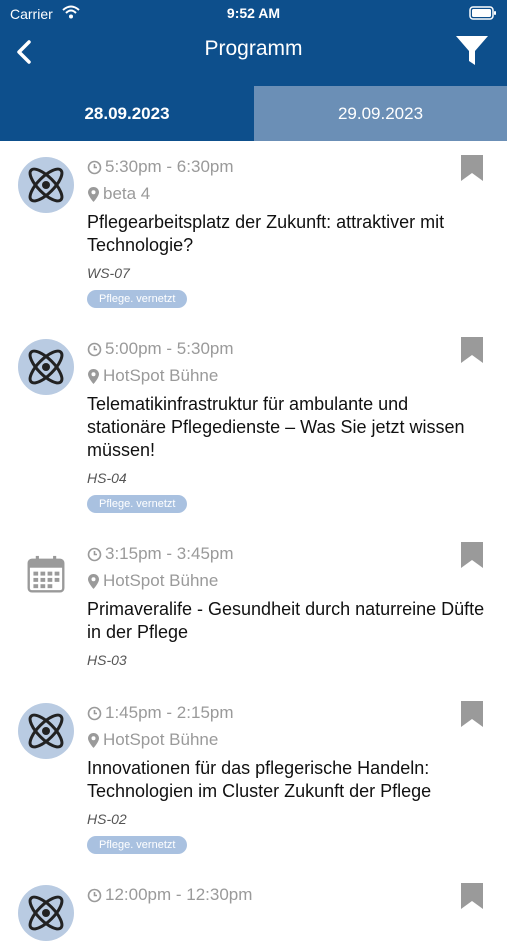 Image resolution: width=507 pixels, height=941 pixels. Describe the element at coordinates (179, 894) in the screenshot. I see `session-time-text: 12:00pm - 12:30pm` at that location.